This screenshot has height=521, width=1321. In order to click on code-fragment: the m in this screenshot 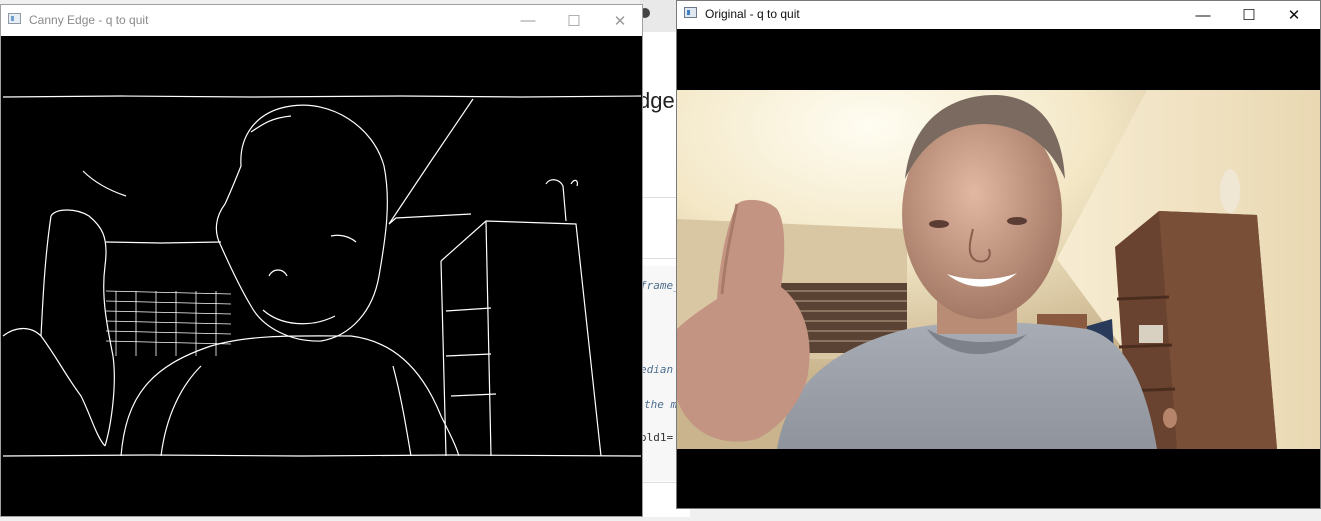, I will do `click(661, 404)`.